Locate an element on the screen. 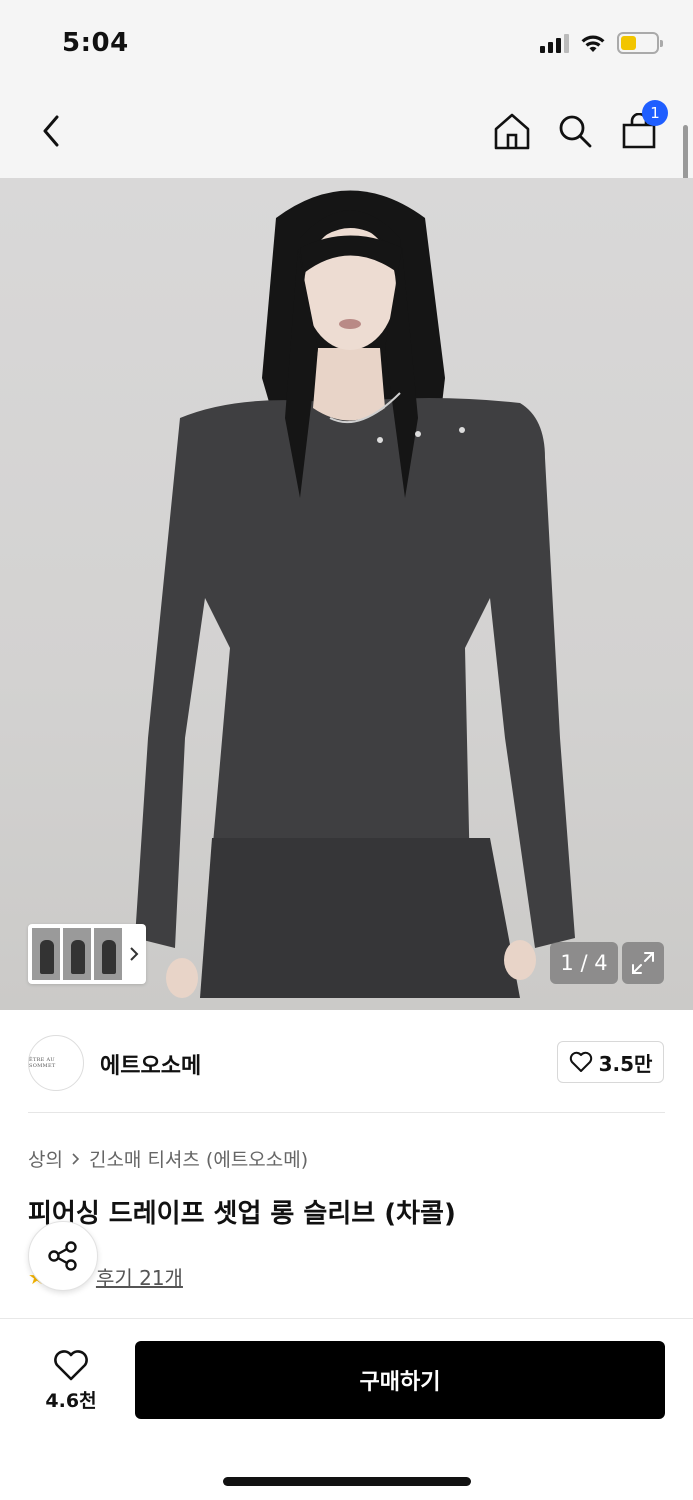 This screenshot has width=693, height=1500. search-button is located at coordinates (575, 131).